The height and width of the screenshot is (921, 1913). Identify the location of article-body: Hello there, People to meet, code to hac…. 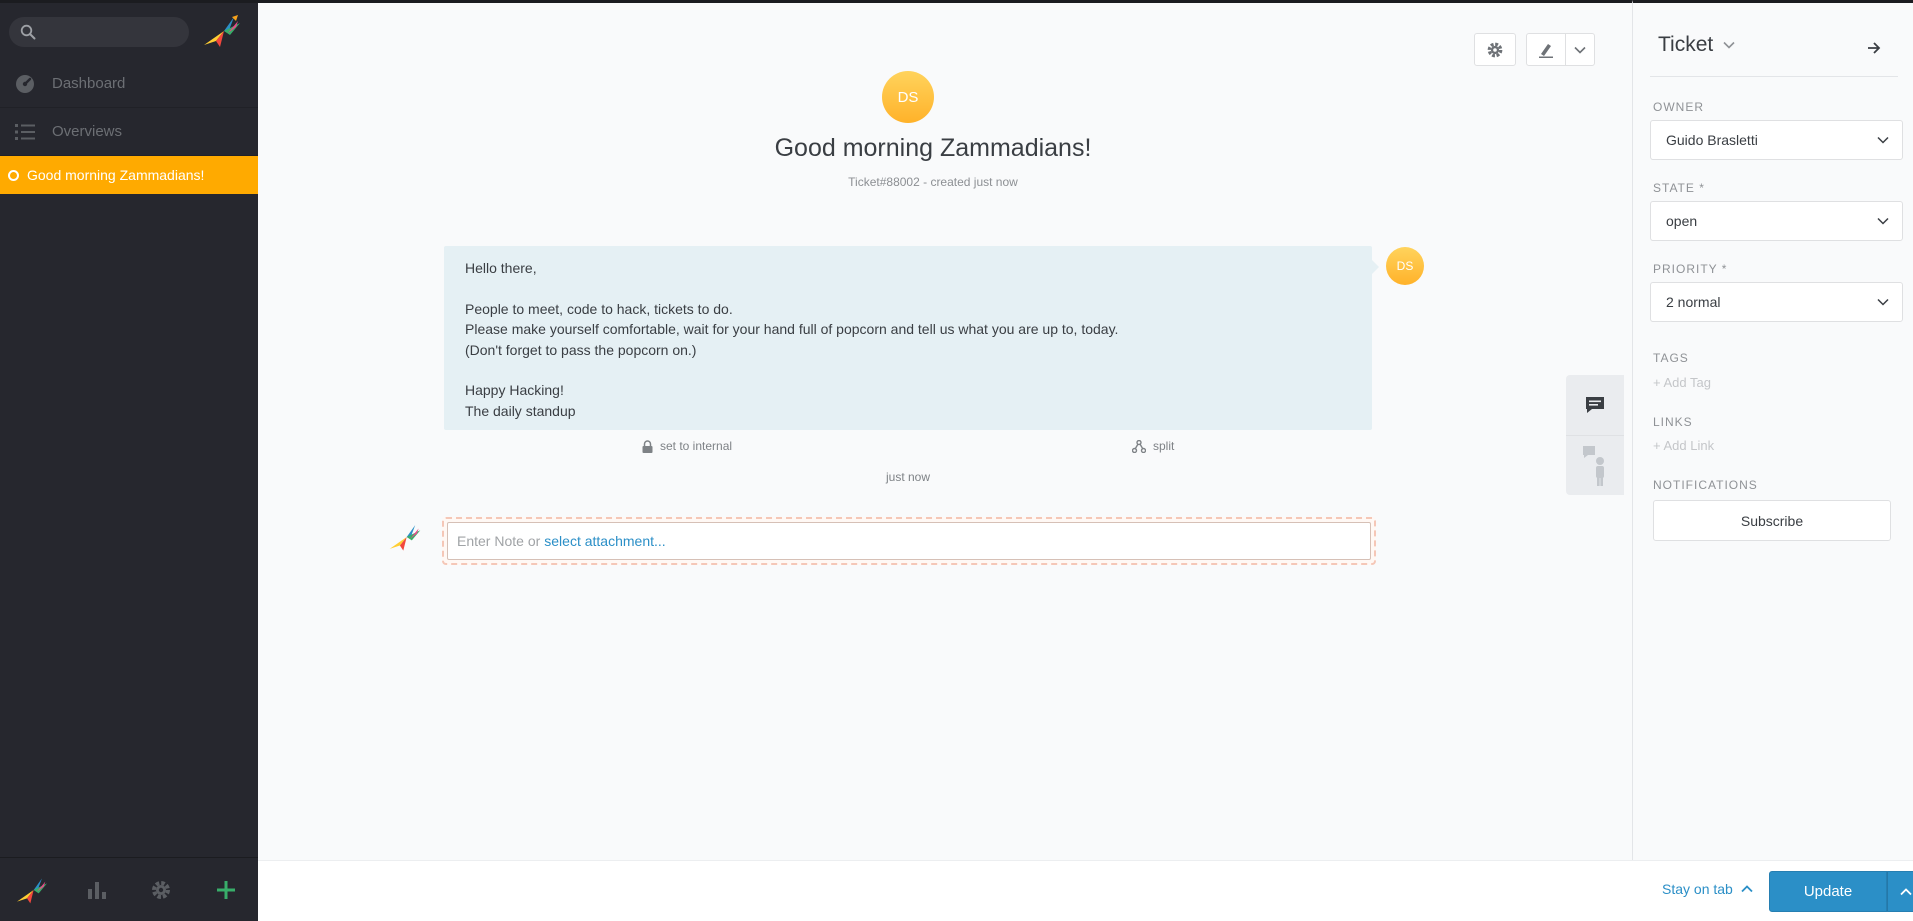
(911, 338).